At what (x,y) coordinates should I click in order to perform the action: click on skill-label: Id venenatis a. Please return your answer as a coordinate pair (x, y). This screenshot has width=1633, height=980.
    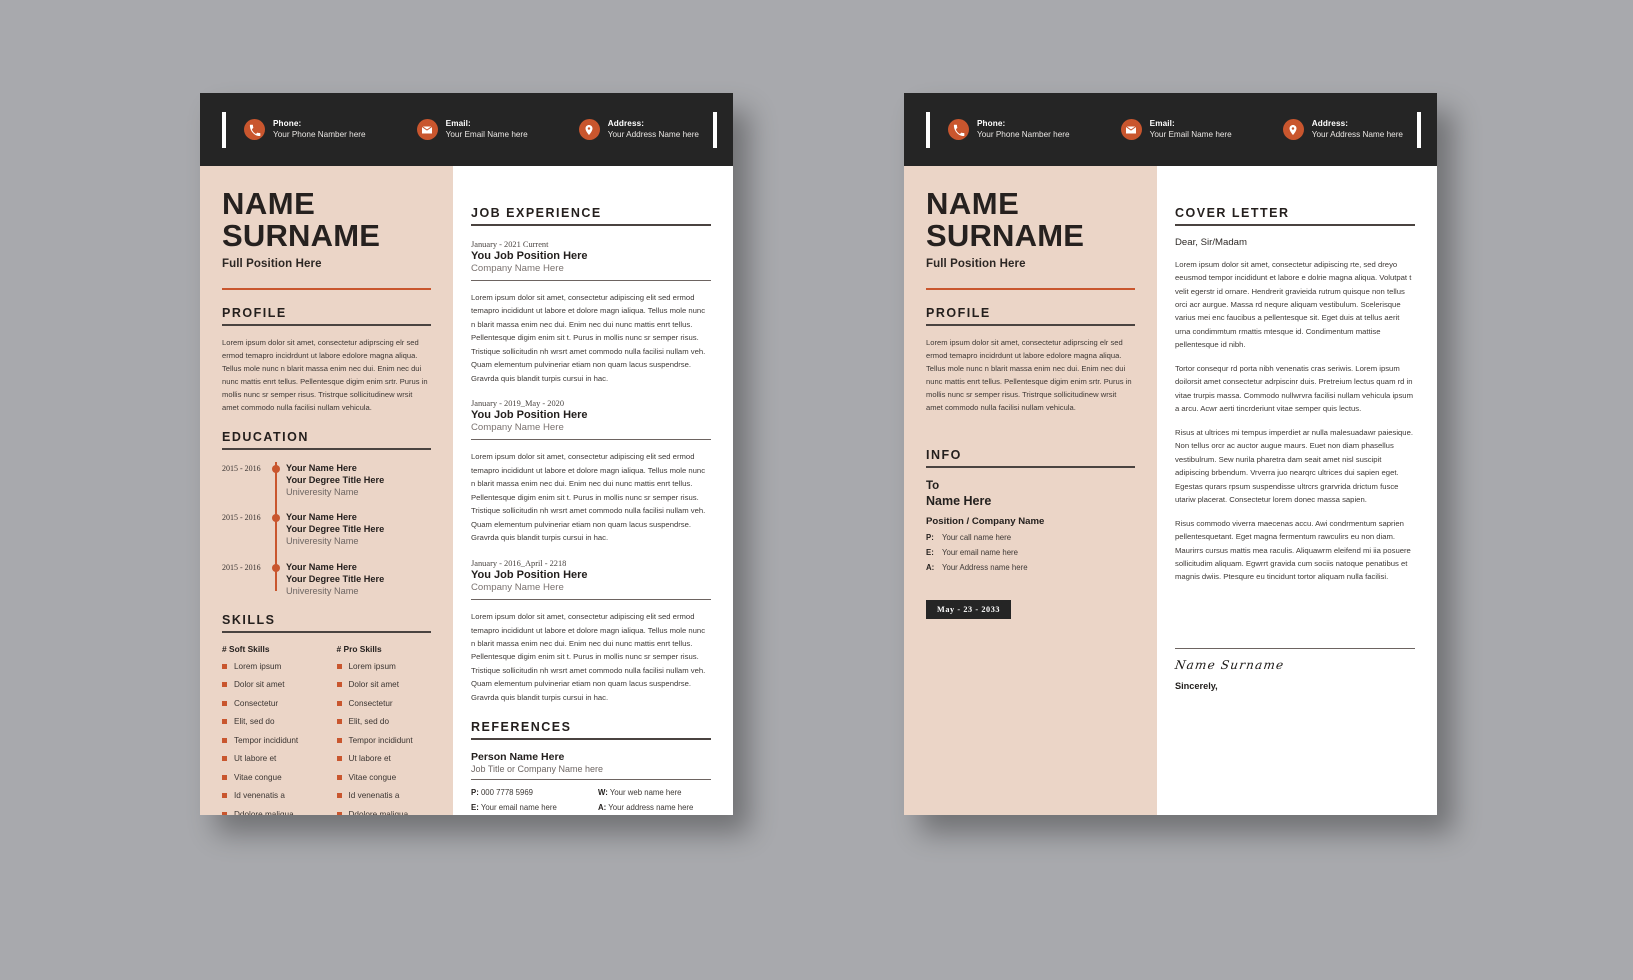
    Looking at the image, I should click on (259, 796).